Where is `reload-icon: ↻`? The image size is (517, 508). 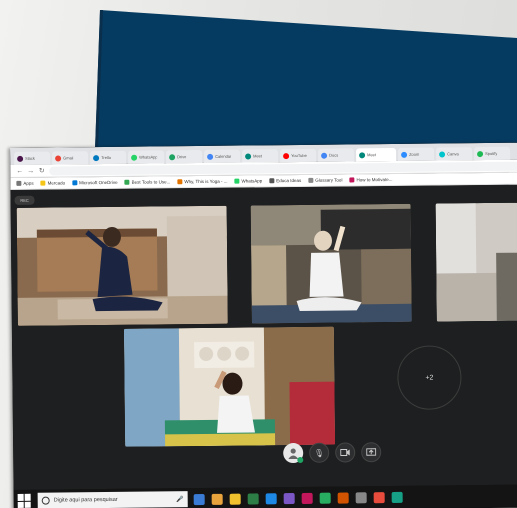
reload-icon: ↻ is located at coordinates (41, 171).